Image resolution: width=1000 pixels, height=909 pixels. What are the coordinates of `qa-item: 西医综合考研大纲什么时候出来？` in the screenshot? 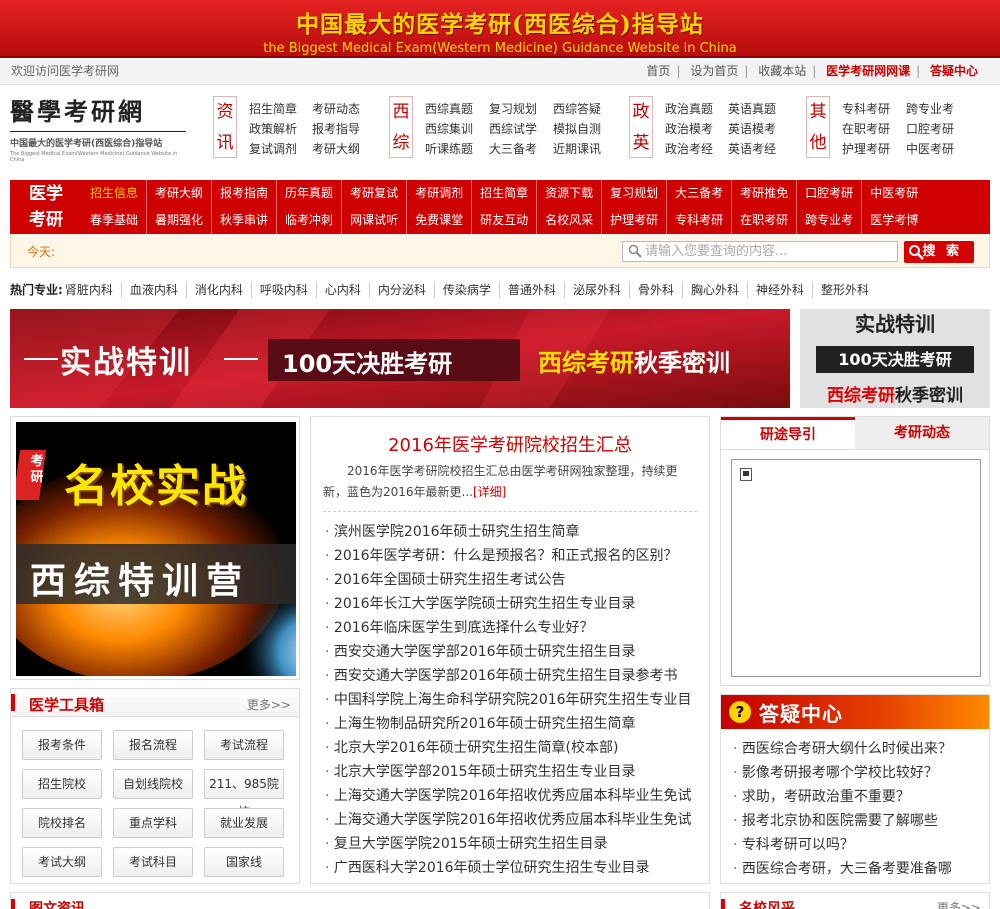 It's located at (842, 749).